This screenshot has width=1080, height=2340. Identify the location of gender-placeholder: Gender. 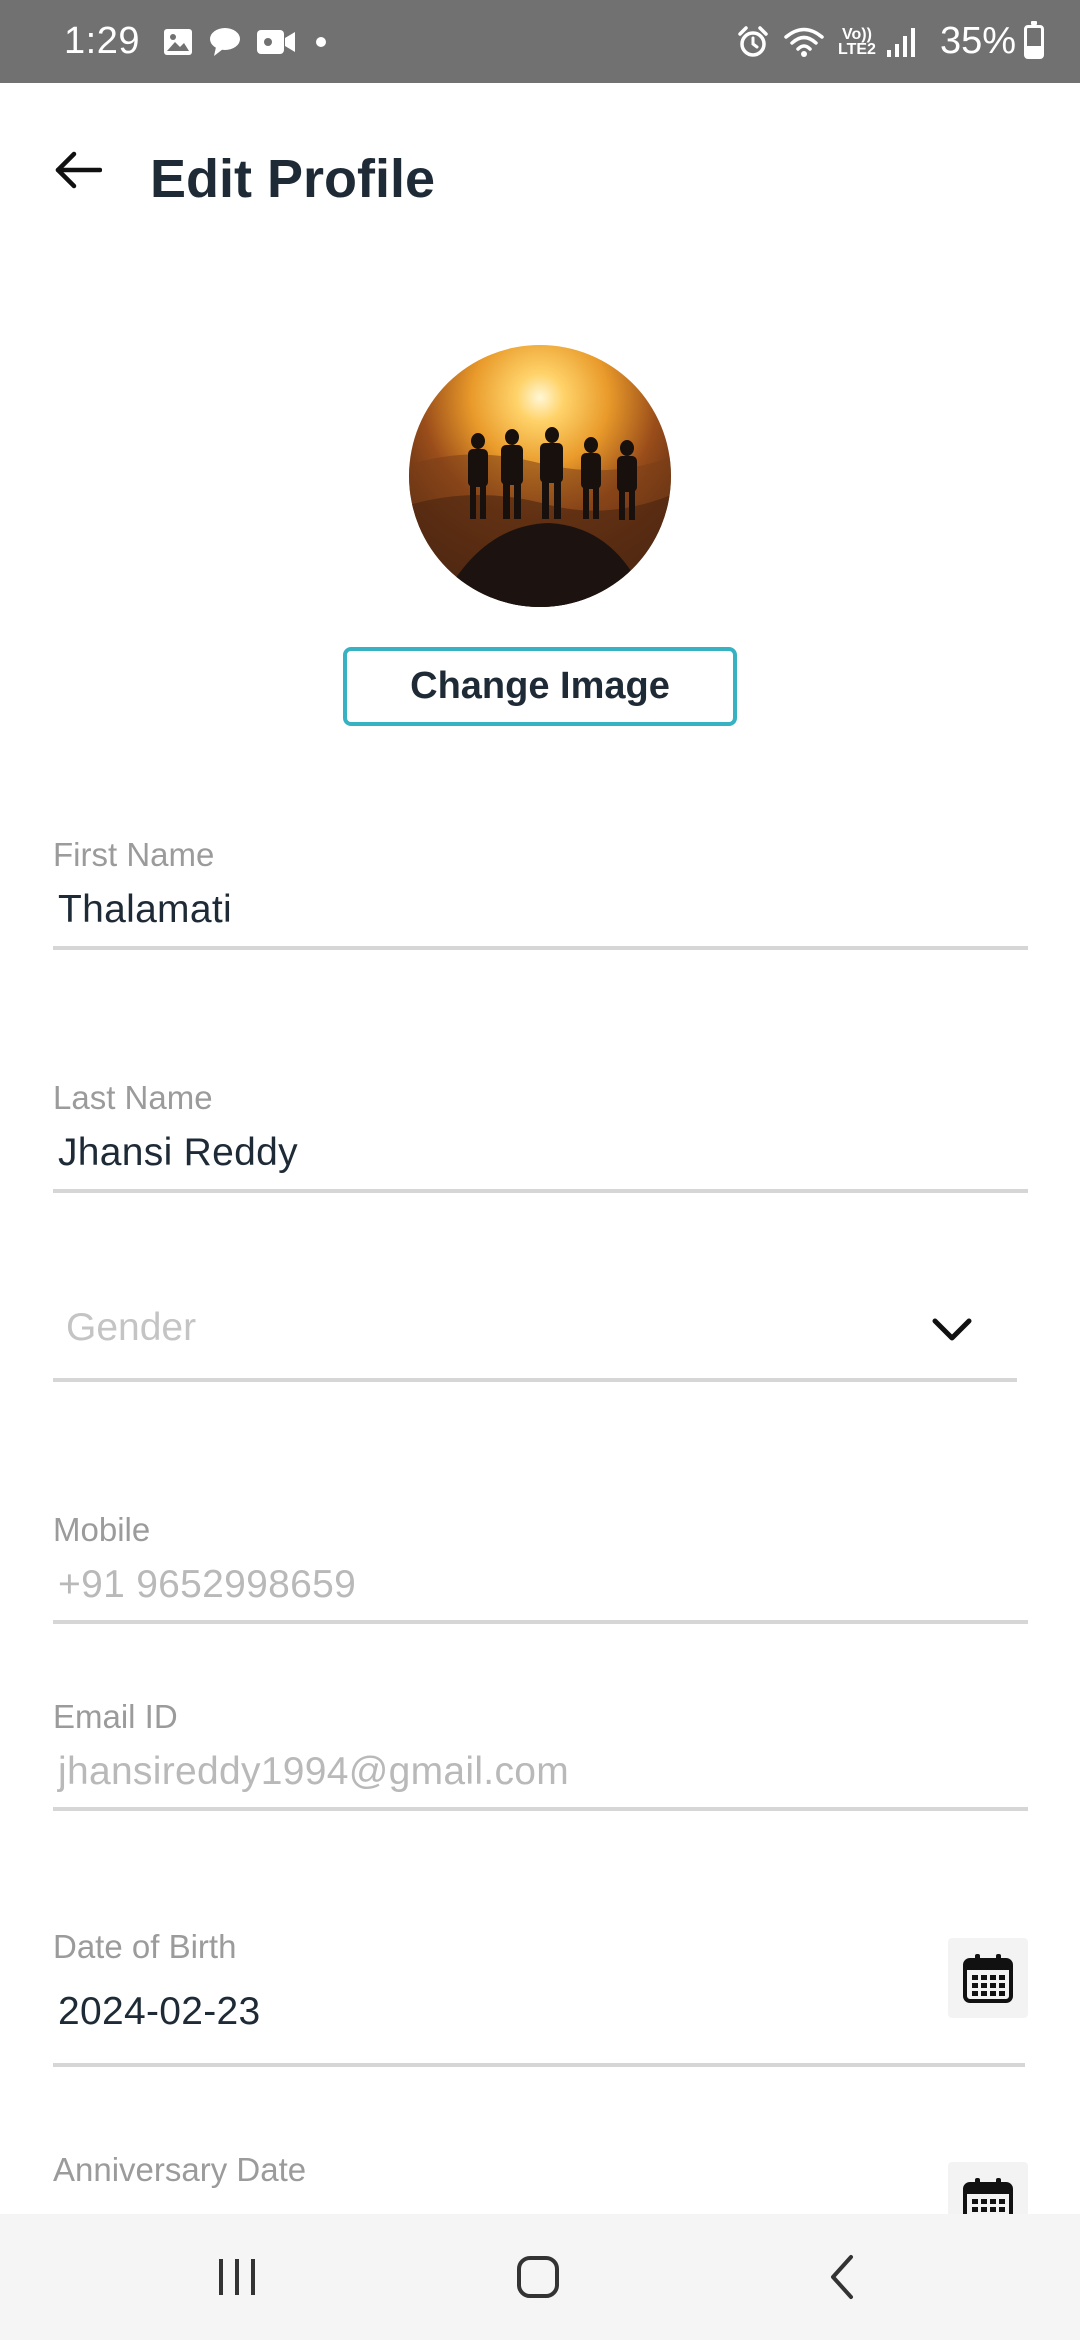
(131, 1327).